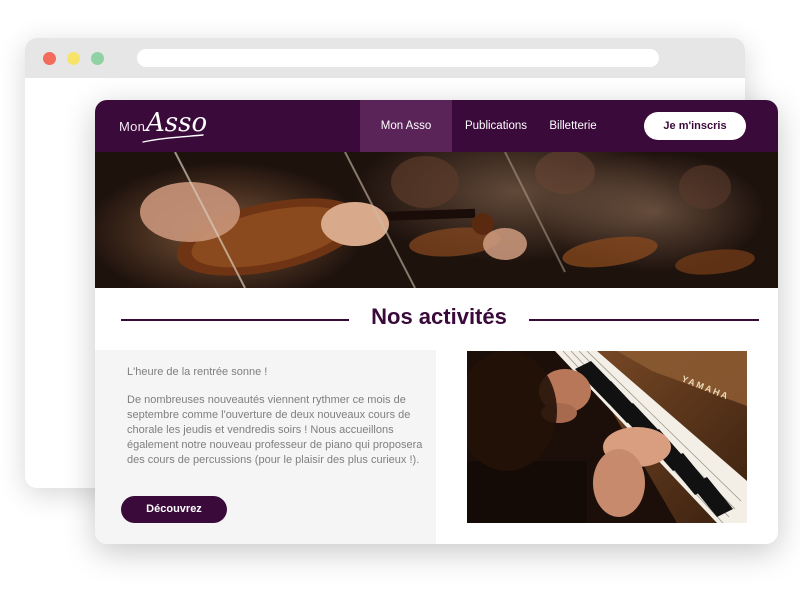 The width and height of the screenshot is (800, 598). I want to click on nav-item-mon-asso: Mon Asso, so click(406, 126).